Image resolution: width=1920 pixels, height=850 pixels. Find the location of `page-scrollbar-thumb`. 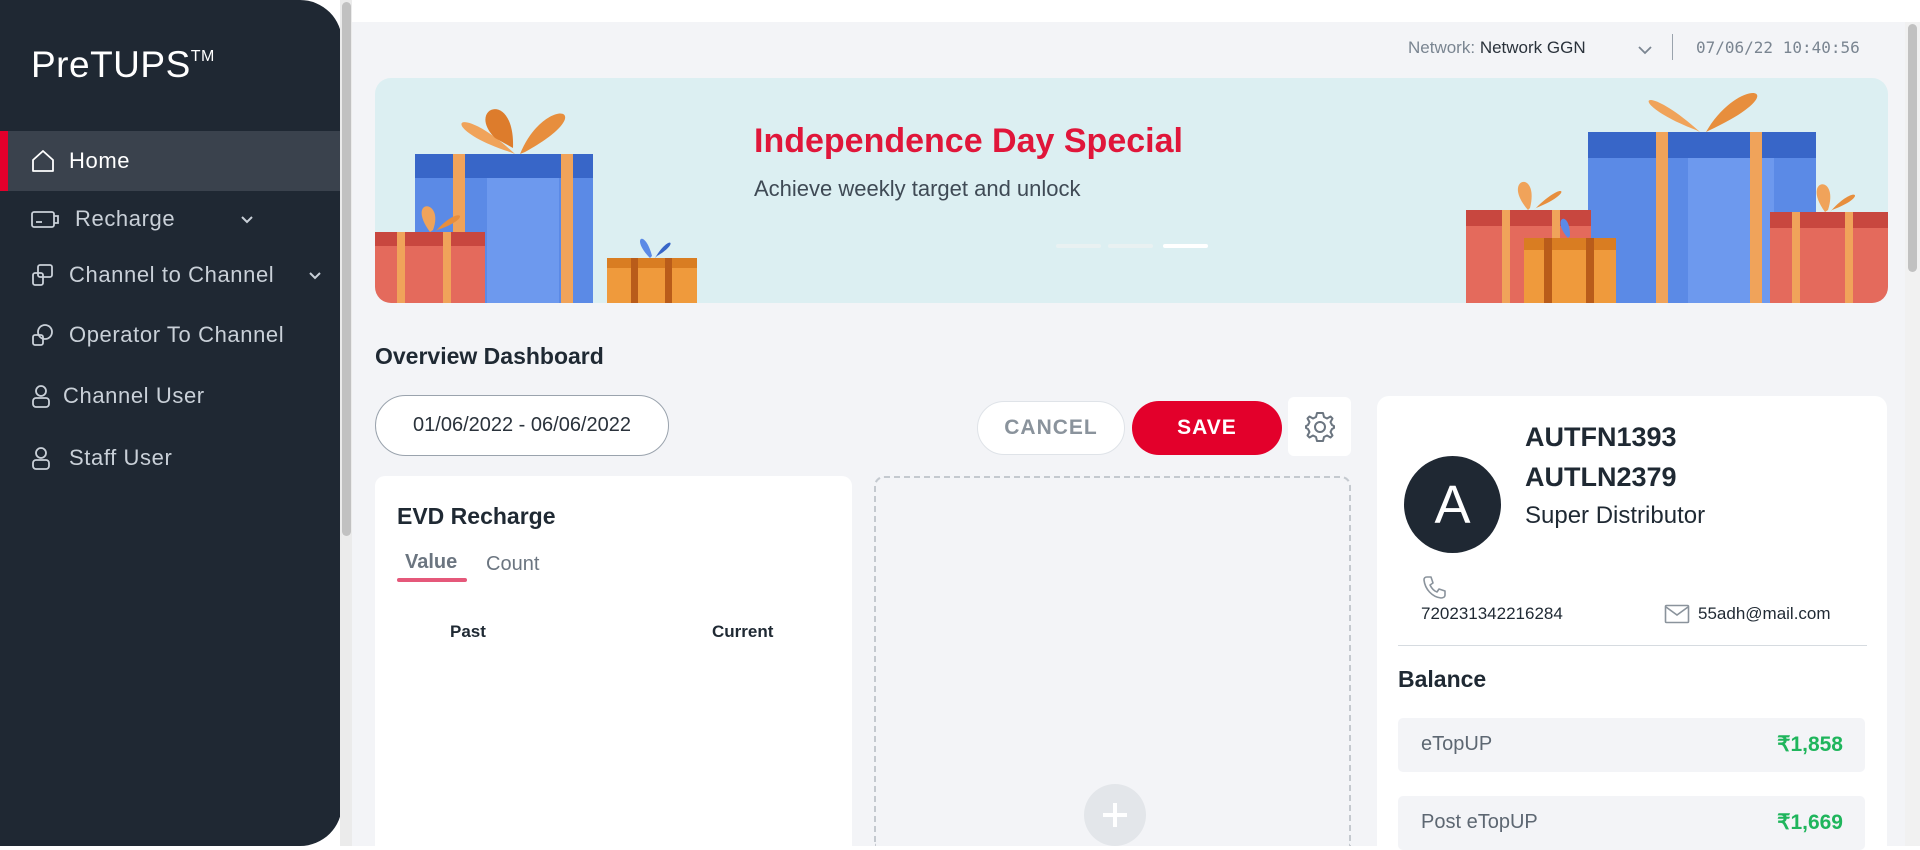

page-scrollbar-thumb is located at coordinates (1912, 148).